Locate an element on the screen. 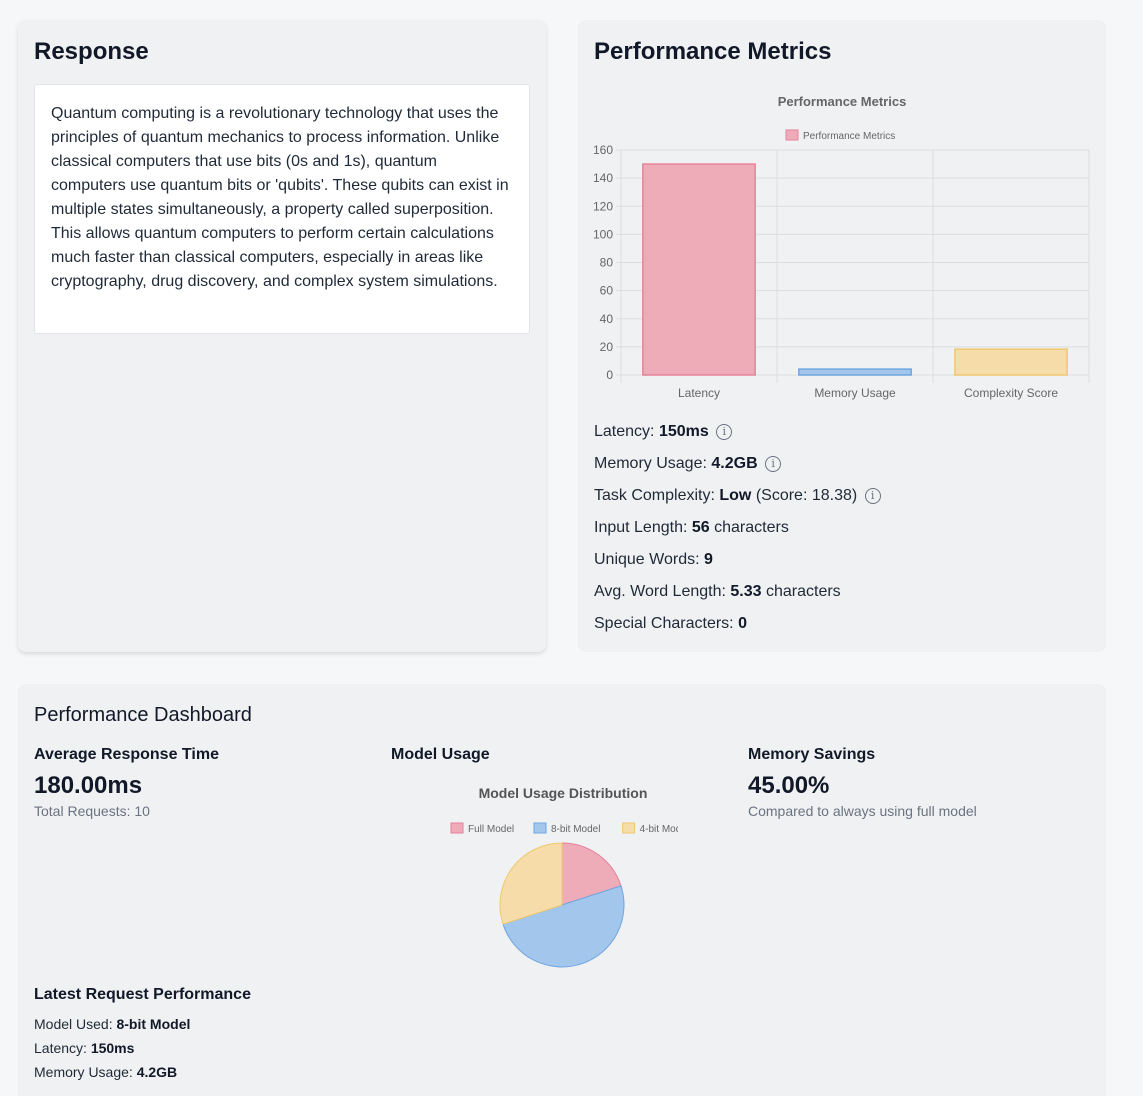 This screenshot has width=1143, height=1096. bar-chart-title: Performance Metrics is located at coordinates (842, 101).